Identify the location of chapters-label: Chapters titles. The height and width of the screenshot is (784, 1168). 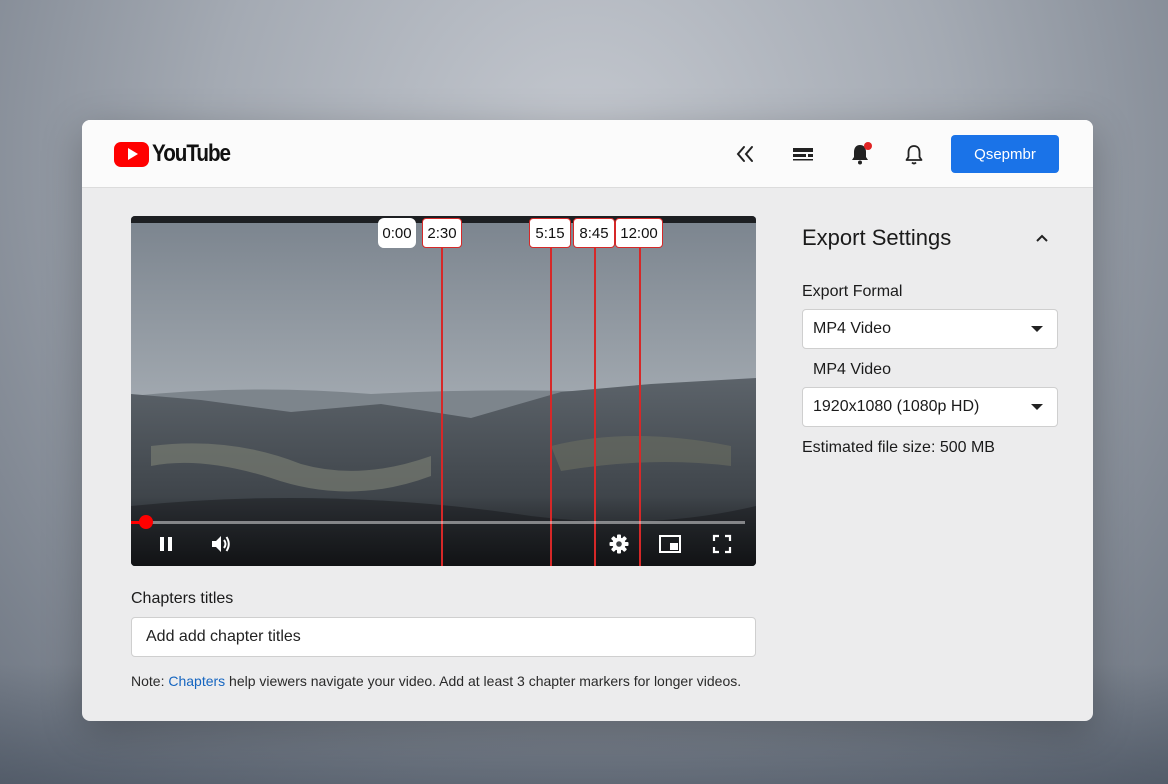
(182, 598).